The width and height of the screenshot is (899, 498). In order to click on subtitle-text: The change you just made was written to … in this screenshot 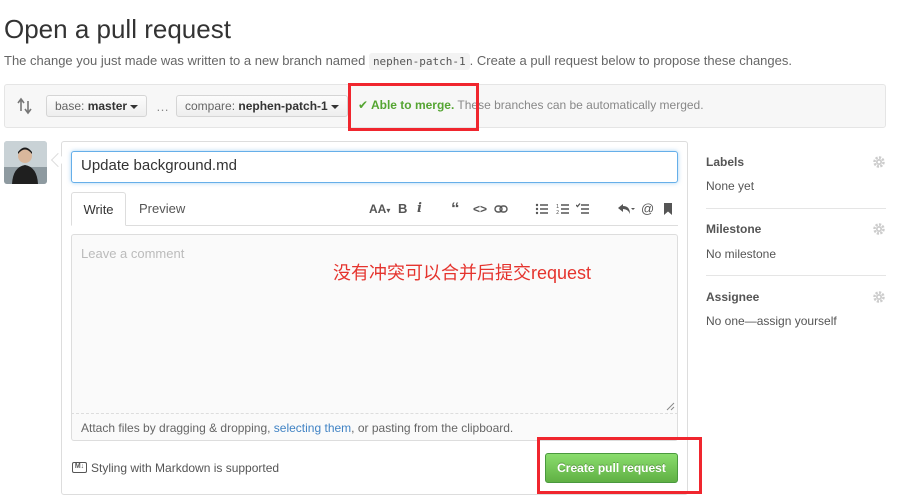, I will do `click(186, 60)`.